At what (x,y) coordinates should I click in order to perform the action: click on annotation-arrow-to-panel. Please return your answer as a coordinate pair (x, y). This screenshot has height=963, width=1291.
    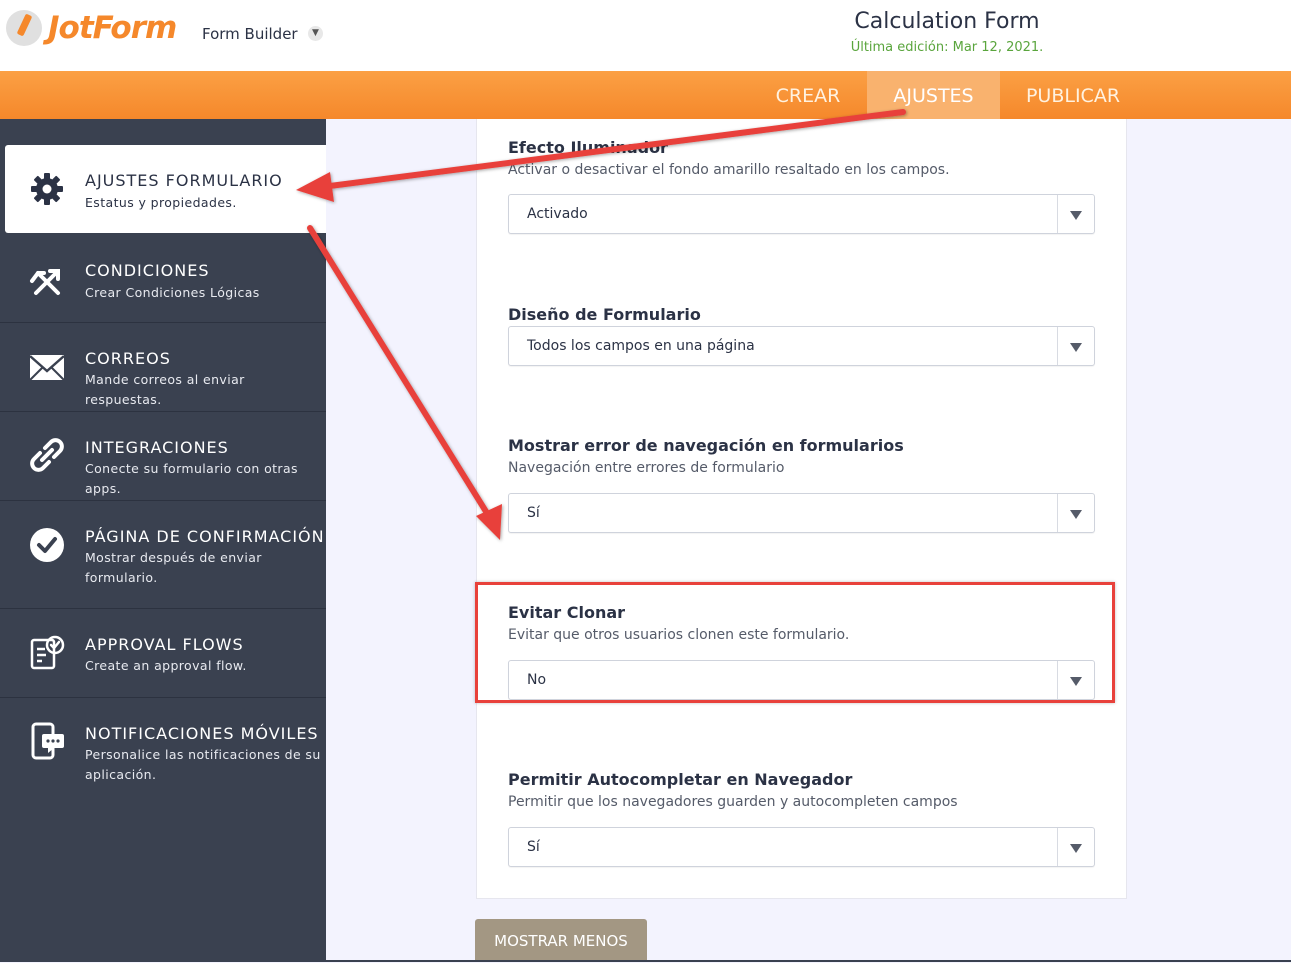
    Looking at the image, I should click on (404, 382).